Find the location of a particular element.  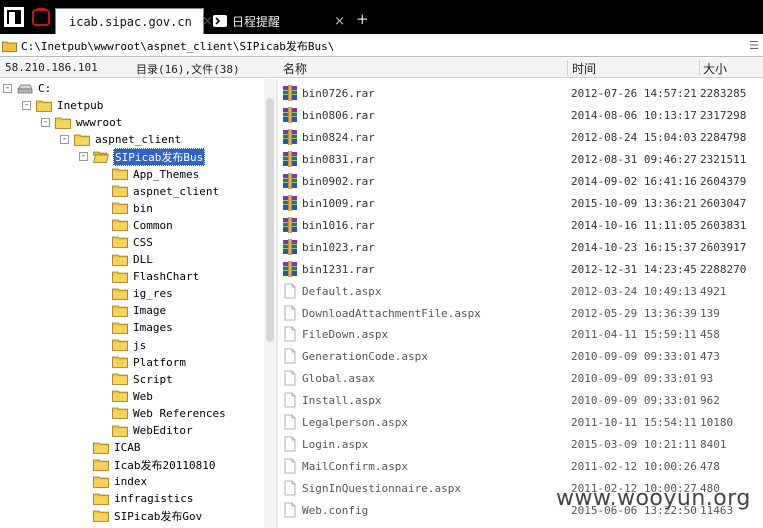

tree-item-label: ig_res is located at coordinates (153, 294).